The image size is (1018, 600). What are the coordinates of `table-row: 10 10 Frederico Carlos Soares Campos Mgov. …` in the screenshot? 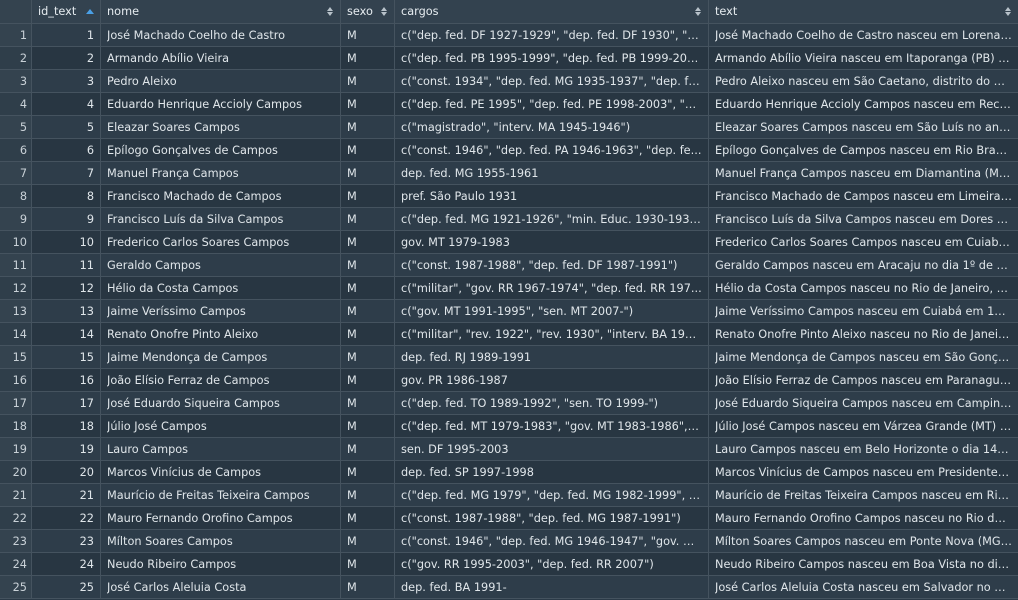 It's located at (509, 242).